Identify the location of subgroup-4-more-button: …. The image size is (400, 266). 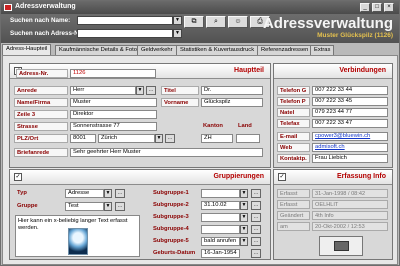
(256, 229).